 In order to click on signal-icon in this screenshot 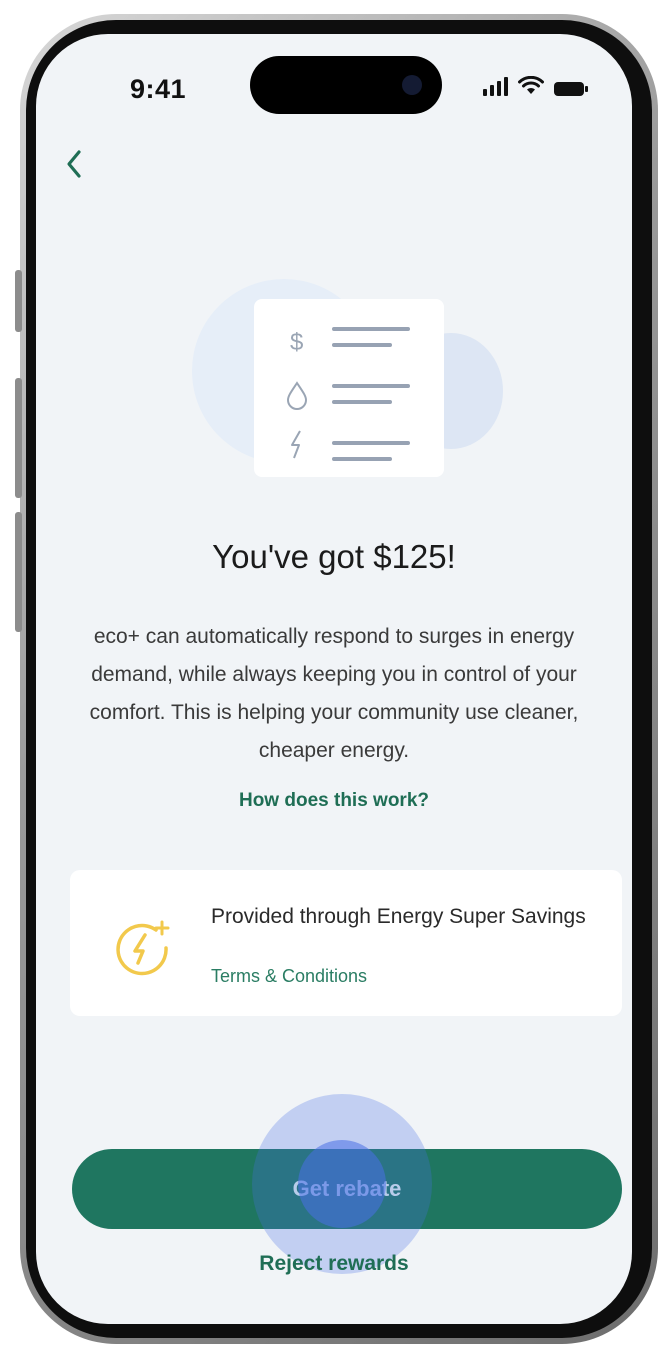, I will do `click(495, 86)`.